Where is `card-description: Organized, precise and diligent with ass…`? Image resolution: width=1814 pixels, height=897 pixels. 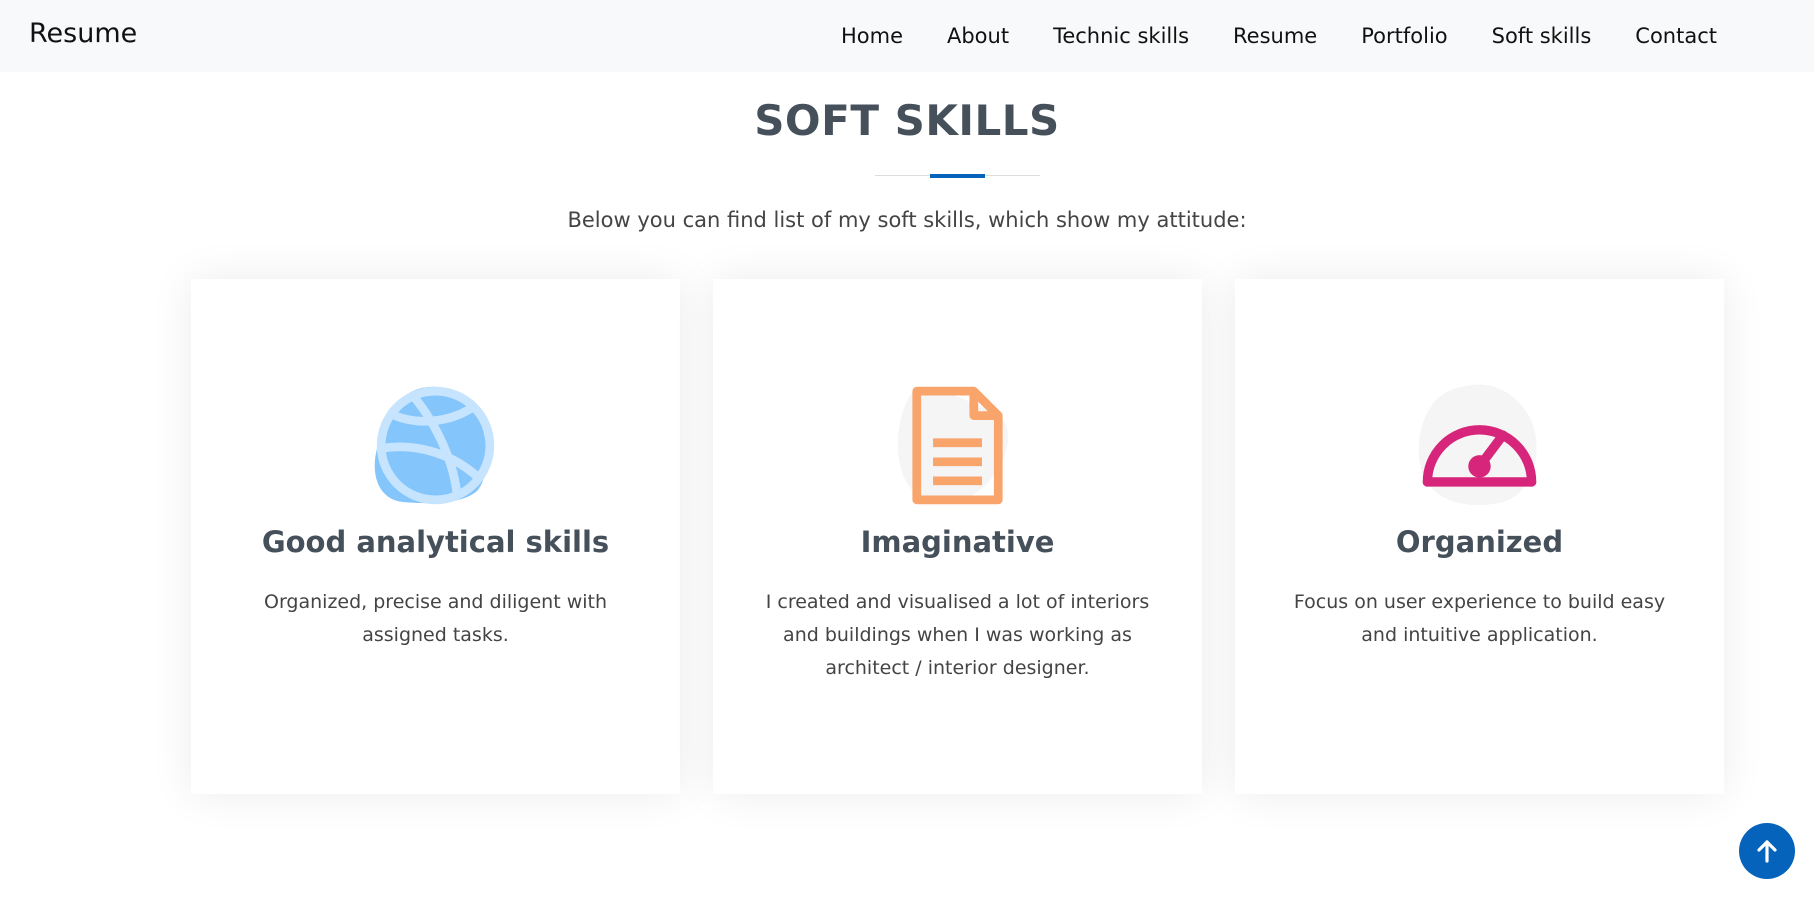
card-description: Organized, precise and diligent with ass… is located at coordinates (435, 618).